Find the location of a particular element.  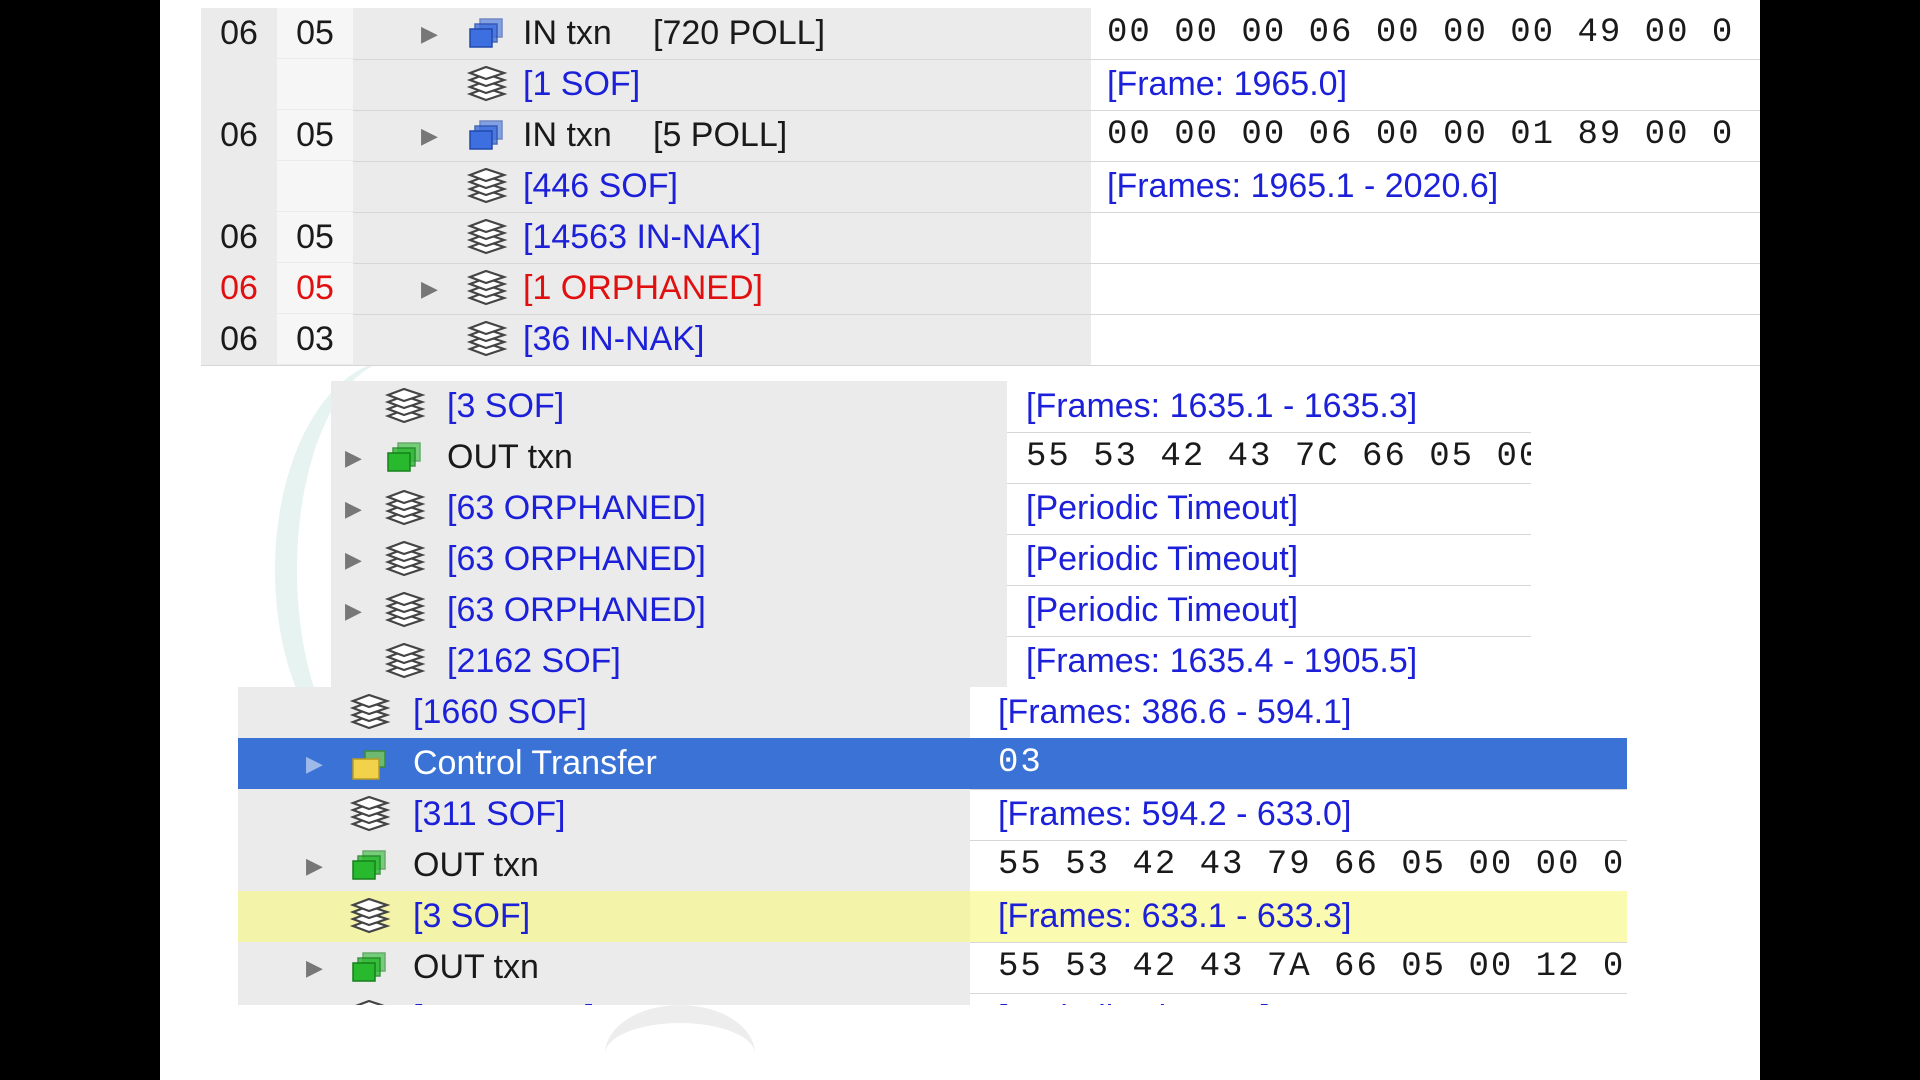

data-cell: [Frame: 1965.0] is located at coordinates (1227, 84).